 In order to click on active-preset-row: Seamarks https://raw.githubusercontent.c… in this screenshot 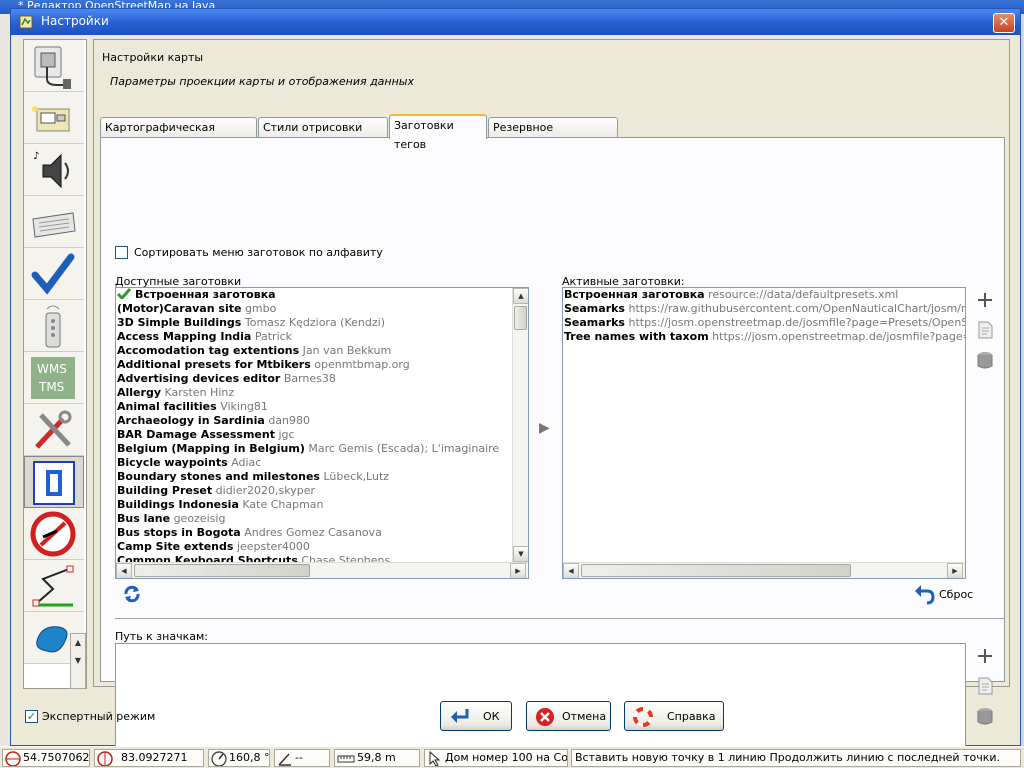, I will do `click(764, 309)`.